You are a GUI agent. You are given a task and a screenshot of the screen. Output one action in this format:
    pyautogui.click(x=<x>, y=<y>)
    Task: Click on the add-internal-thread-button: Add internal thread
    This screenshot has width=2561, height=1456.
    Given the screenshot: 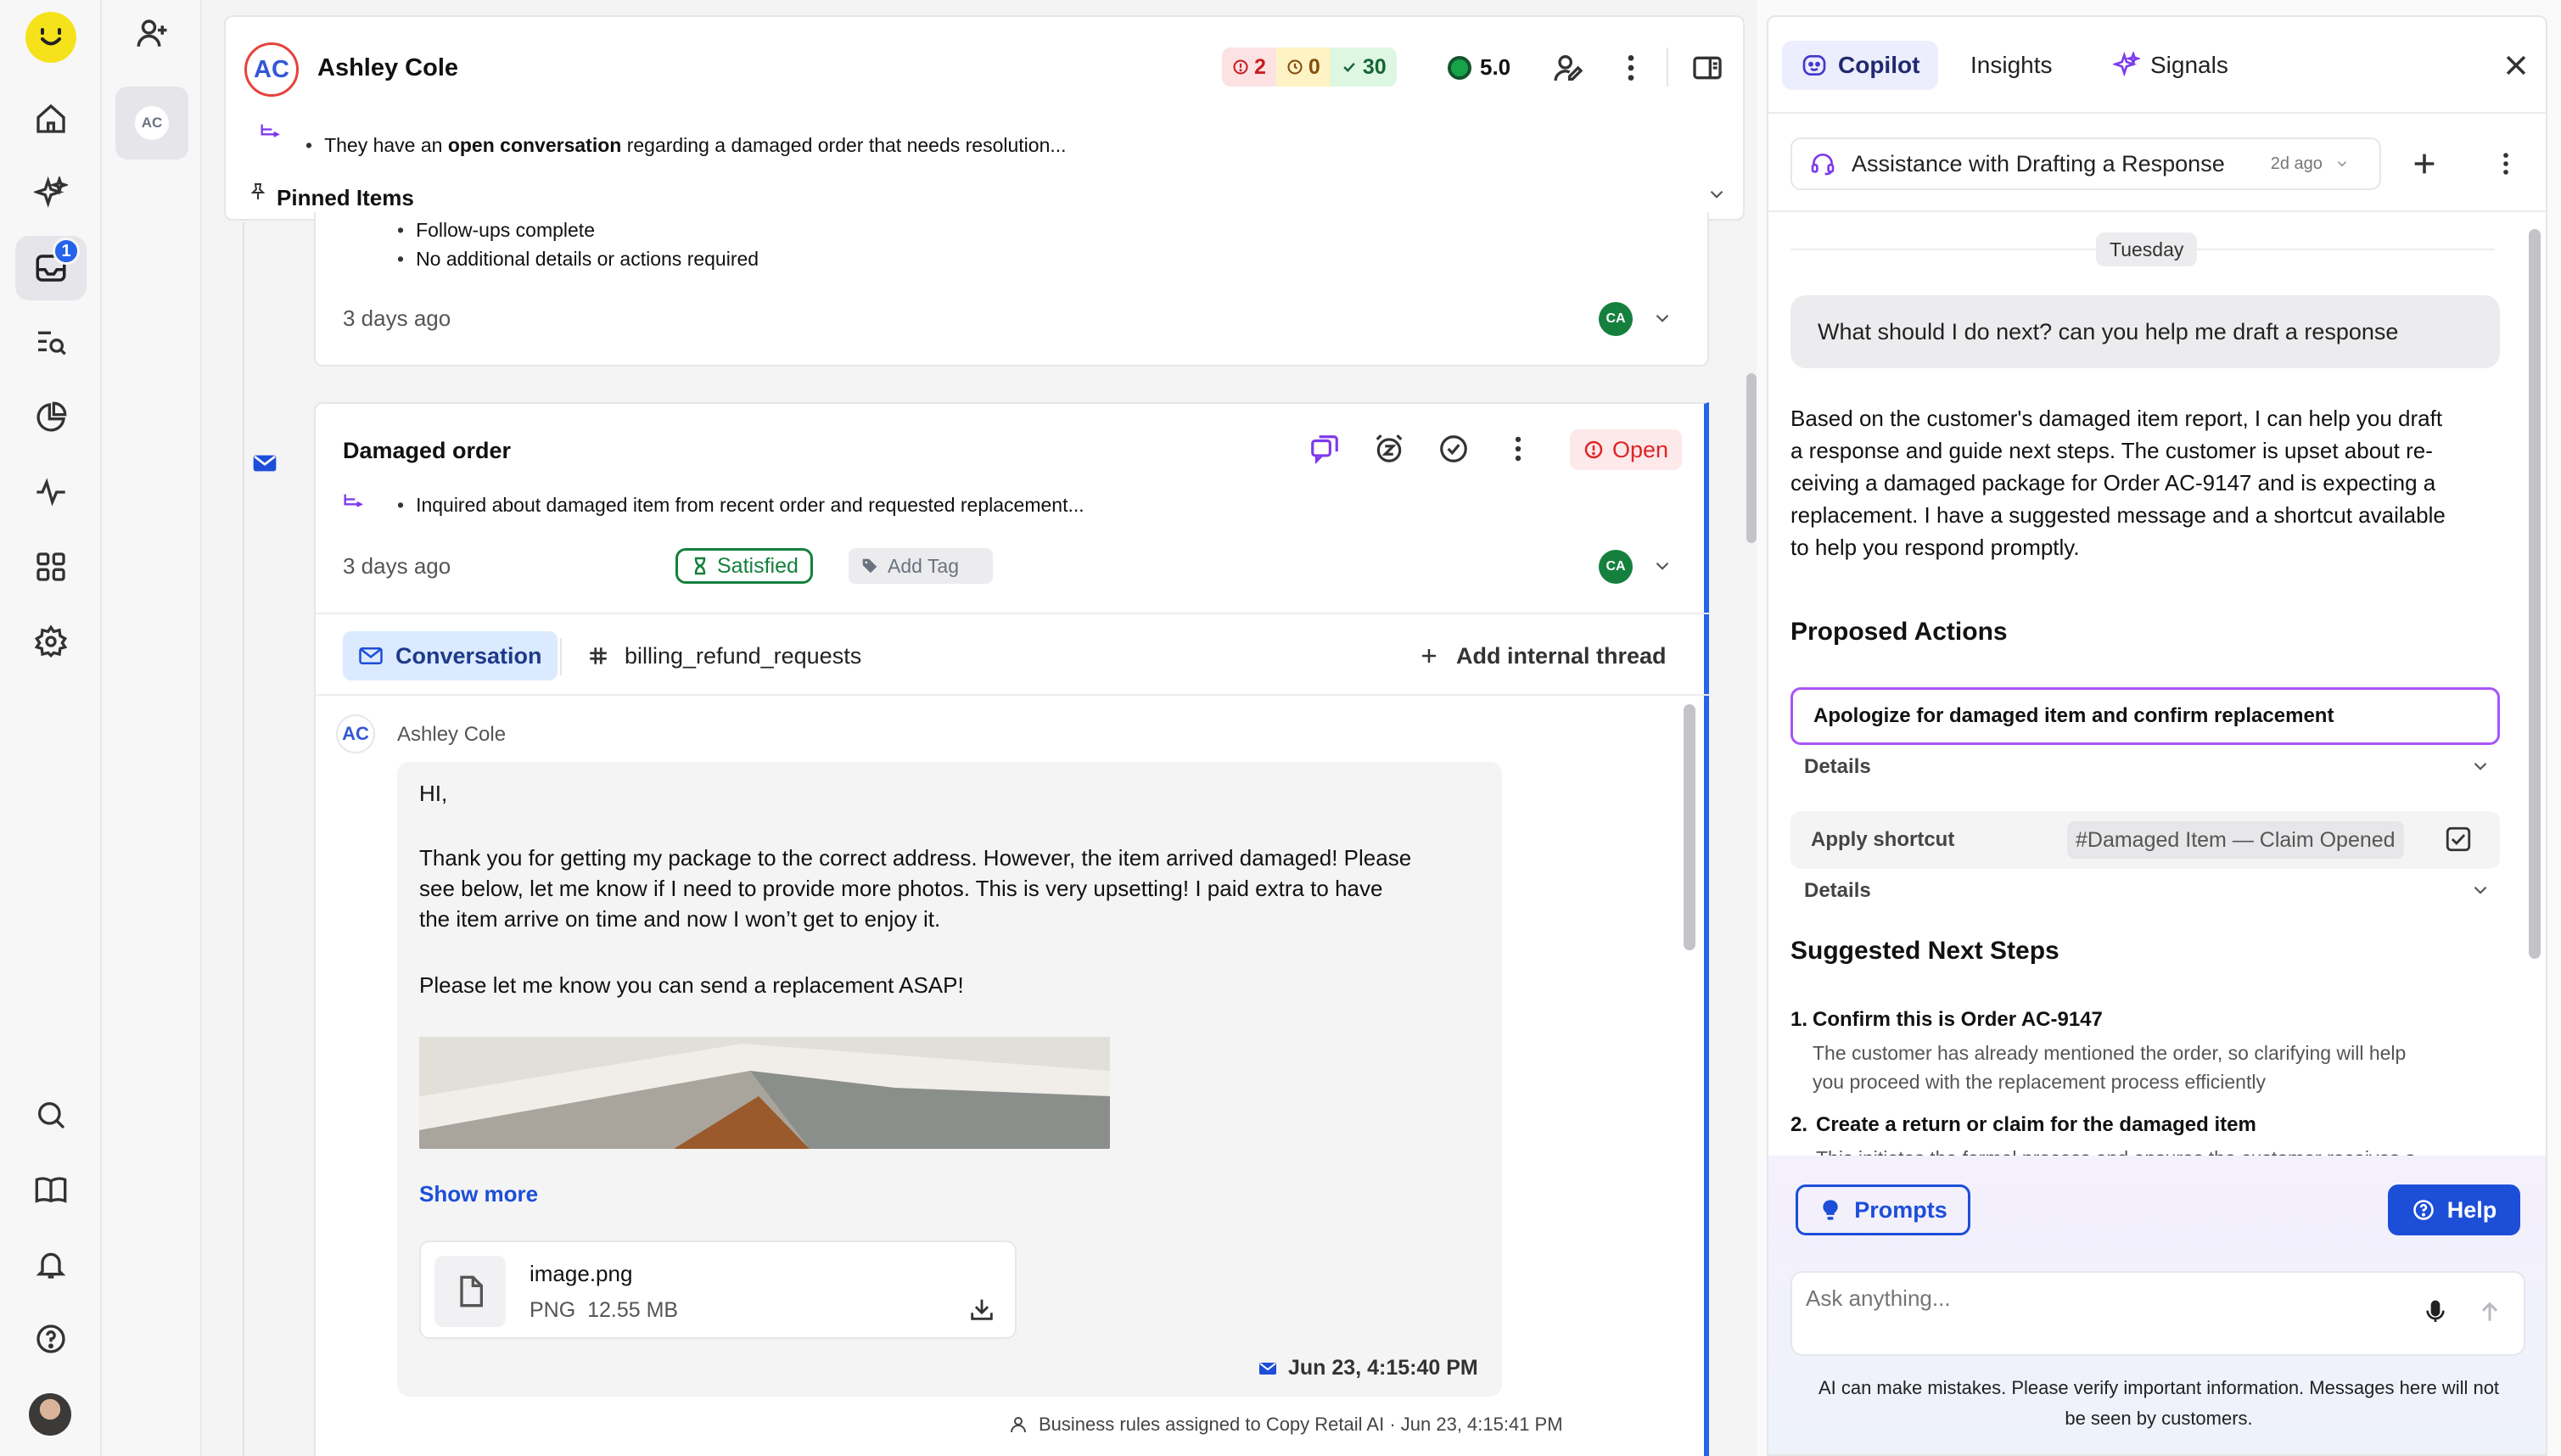 What is the action you would take?
    pyautogui.click(x=1543, y=655)
    